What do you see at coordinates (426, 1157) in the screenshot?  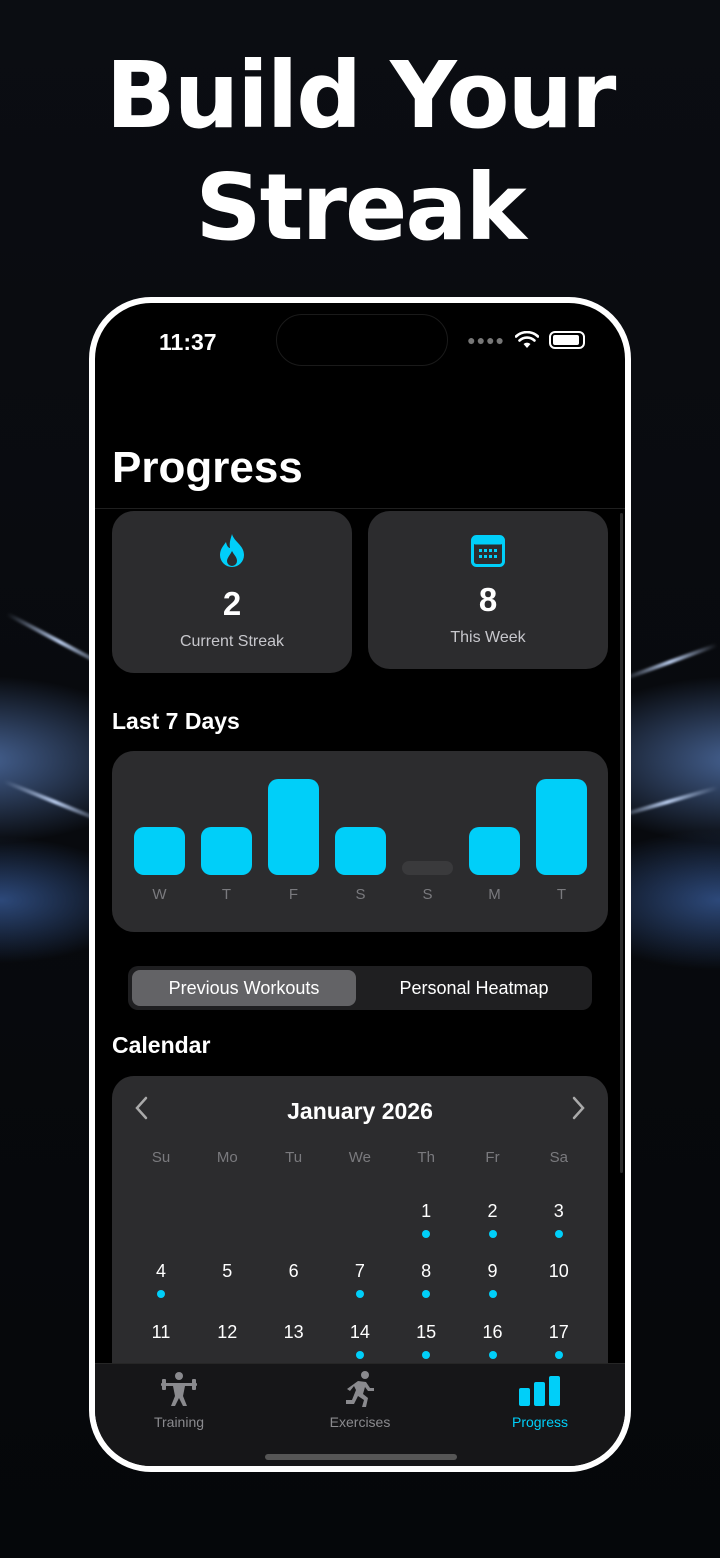 I see `weekday-label: Th` at bounding box center [426, 1157].